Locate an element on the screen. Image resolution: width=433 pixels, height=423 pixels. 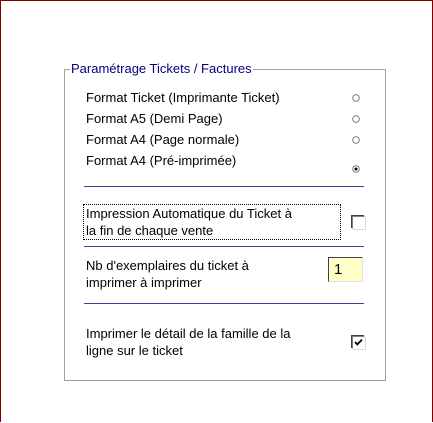
checkmark-icon is located at coordinates (358, 342).